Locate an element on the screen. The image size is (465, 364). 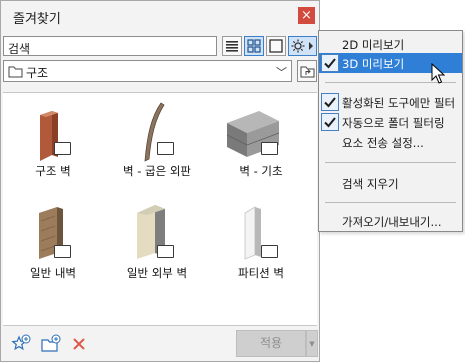
apply-button: 적용 is located at coordinates (271, 343).